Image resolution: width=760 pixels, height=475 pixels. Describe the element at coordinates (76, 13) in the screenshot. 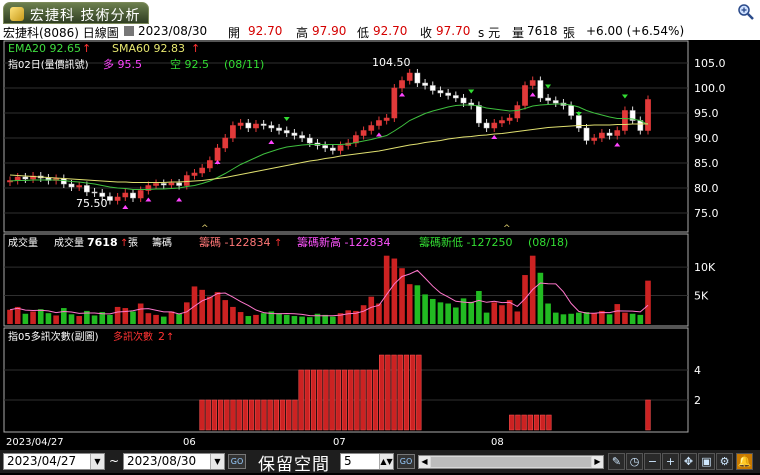

I see `chart-tab: 宏捷科 技術分析` at that location.